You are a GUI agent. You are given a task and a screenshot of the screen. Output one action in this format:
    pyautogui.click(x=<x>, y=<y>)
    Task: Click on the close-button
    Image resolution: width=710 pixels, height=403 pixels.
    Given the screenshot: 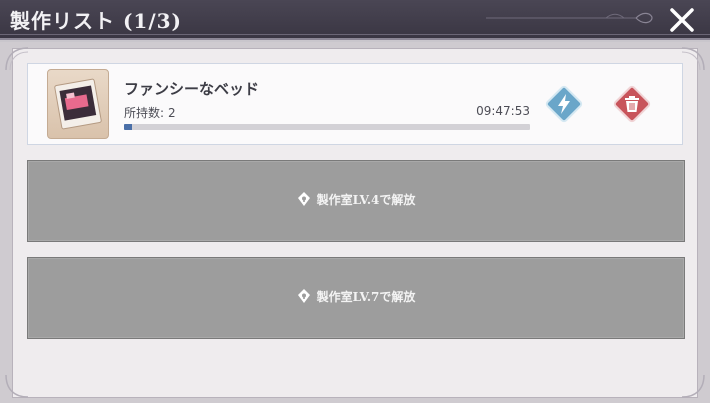 What is the action you would take?
    pyautogui.click(x=682, y=20)
    